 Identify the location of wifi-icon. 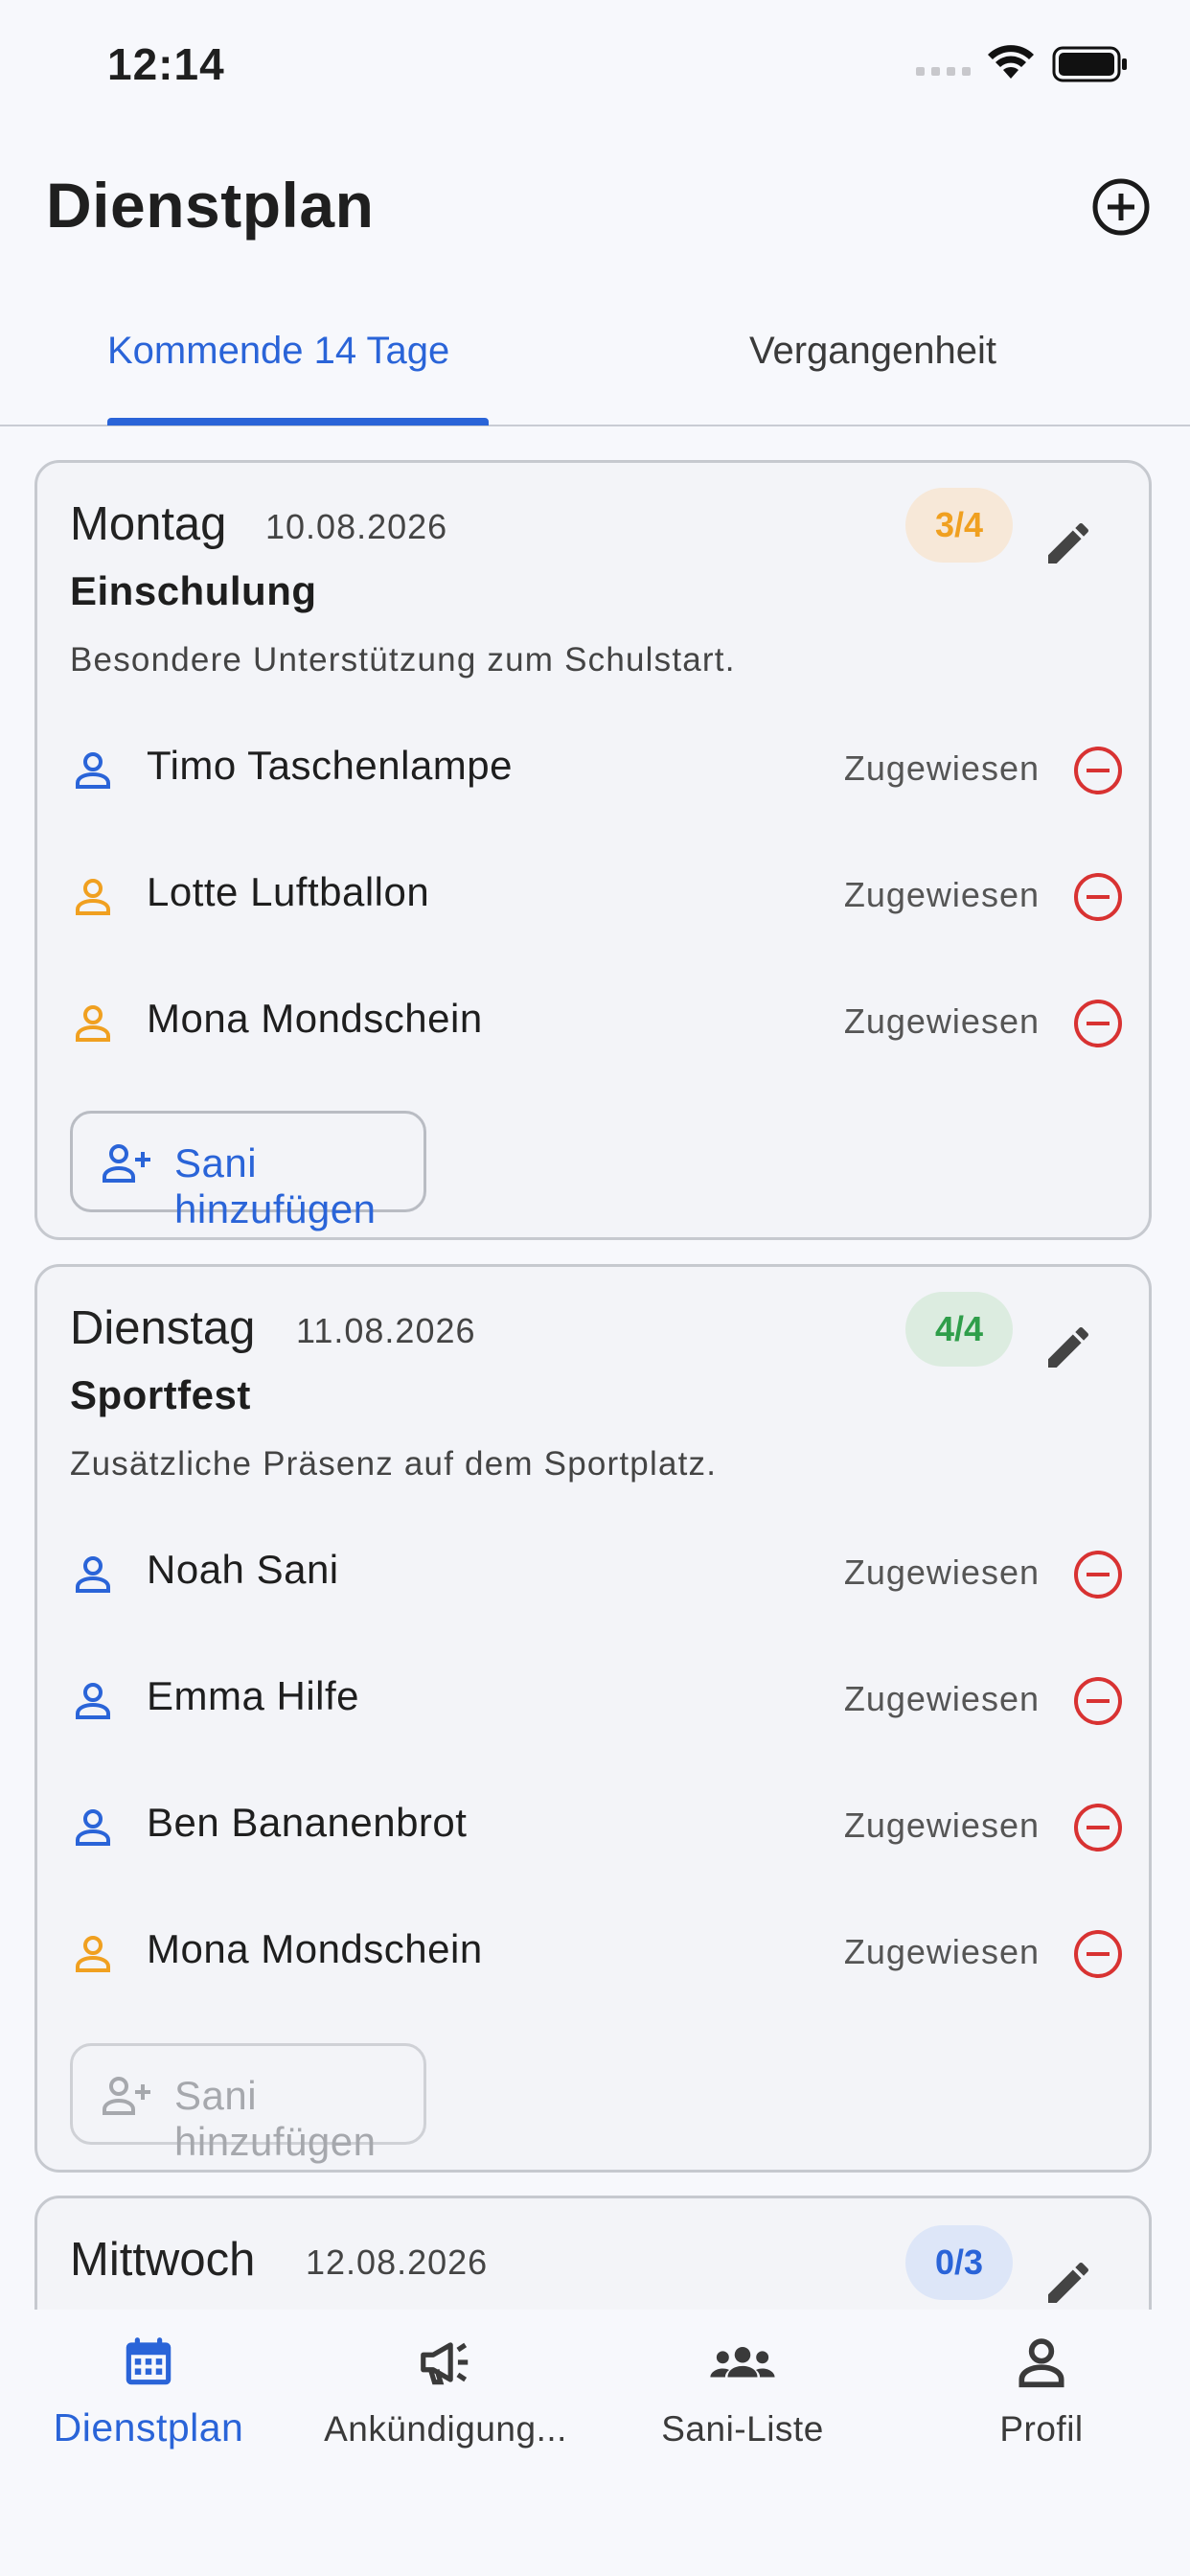
(1011, 62).